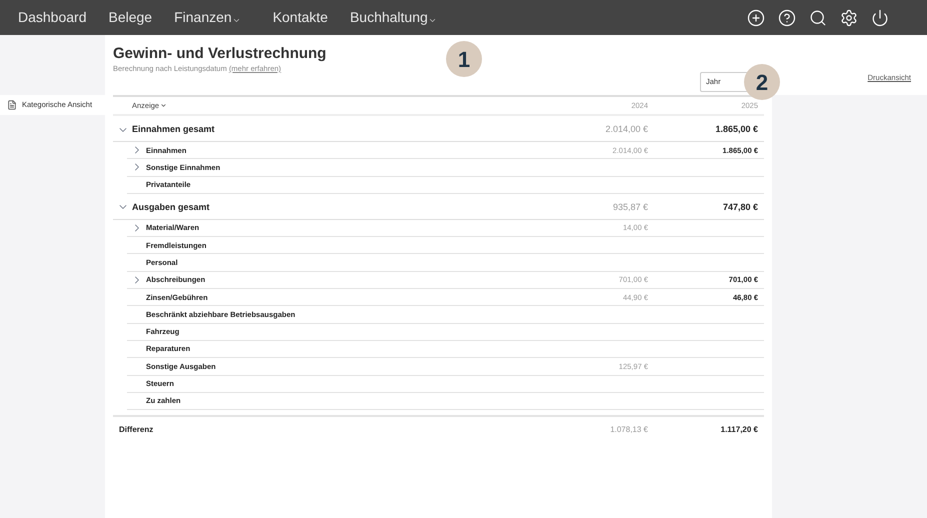 Image resolution: width=927 pixels, height=518 pixels. Describe the element at coordinates (12, 105) in the screenshot. I see `document-icon` at that location.